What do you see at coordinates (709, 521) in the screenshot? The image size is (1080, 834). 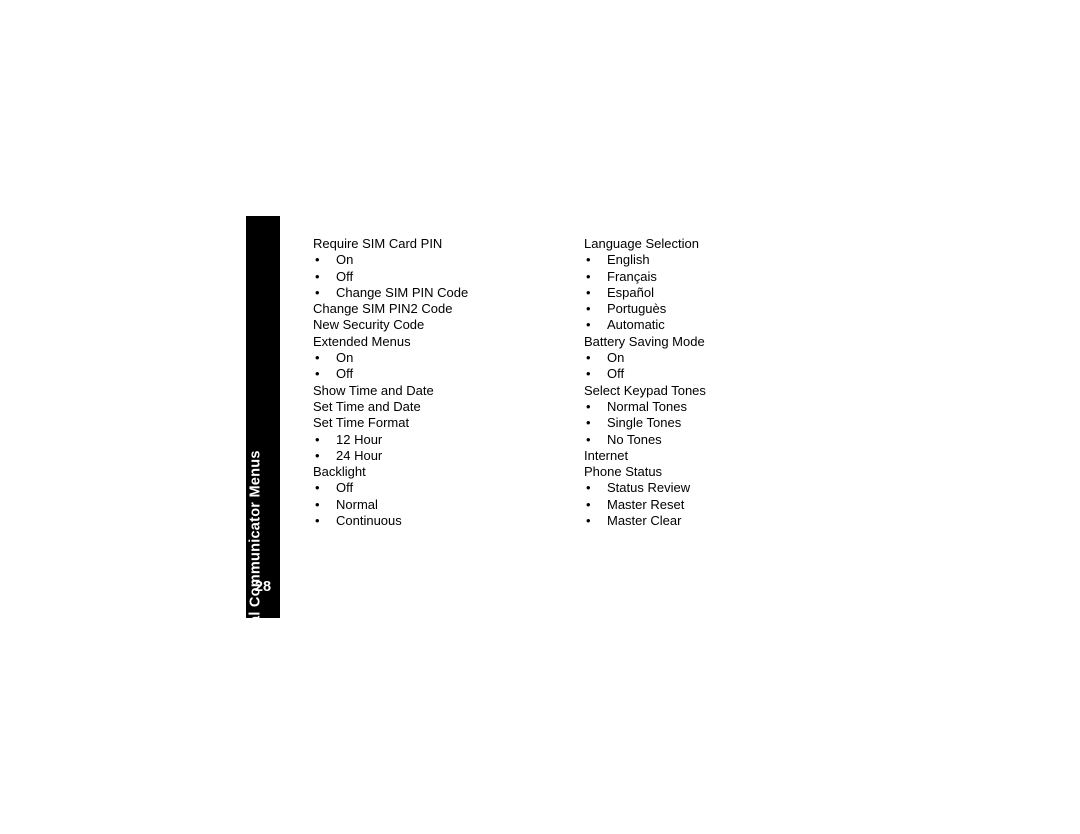 I see `menu-sub-item: • Master Clear` at bounding box center [709, 521].